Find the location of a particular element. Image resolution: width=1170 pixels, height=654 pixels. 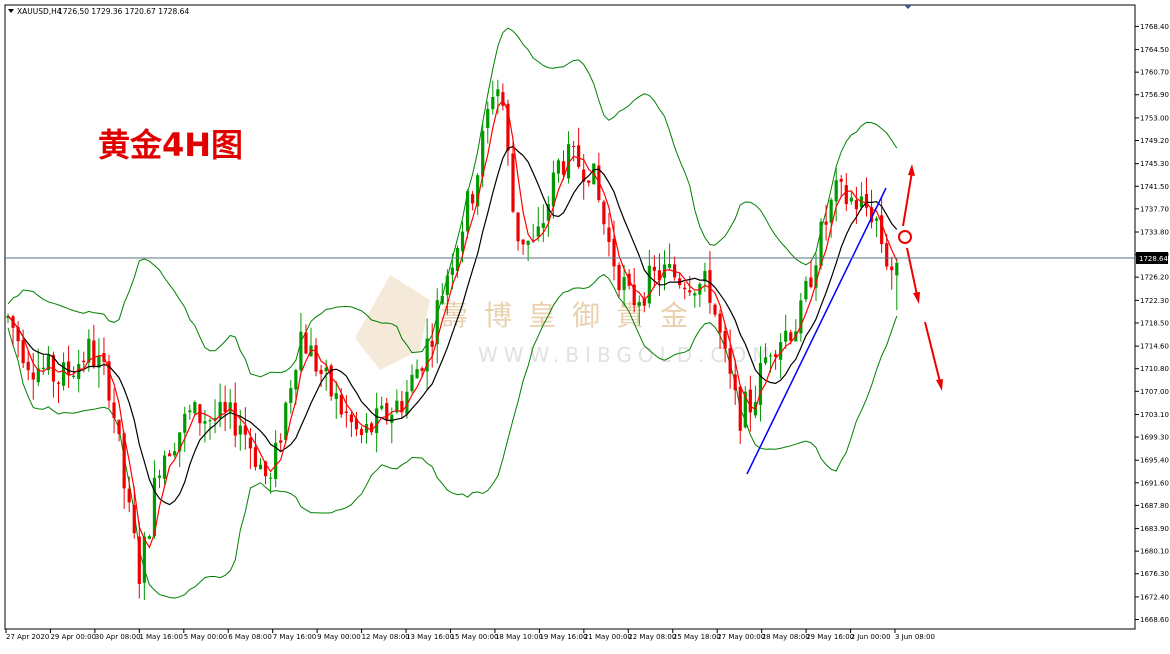

y-tick-label: 1760.70 is located at coordinates (1154, 73).